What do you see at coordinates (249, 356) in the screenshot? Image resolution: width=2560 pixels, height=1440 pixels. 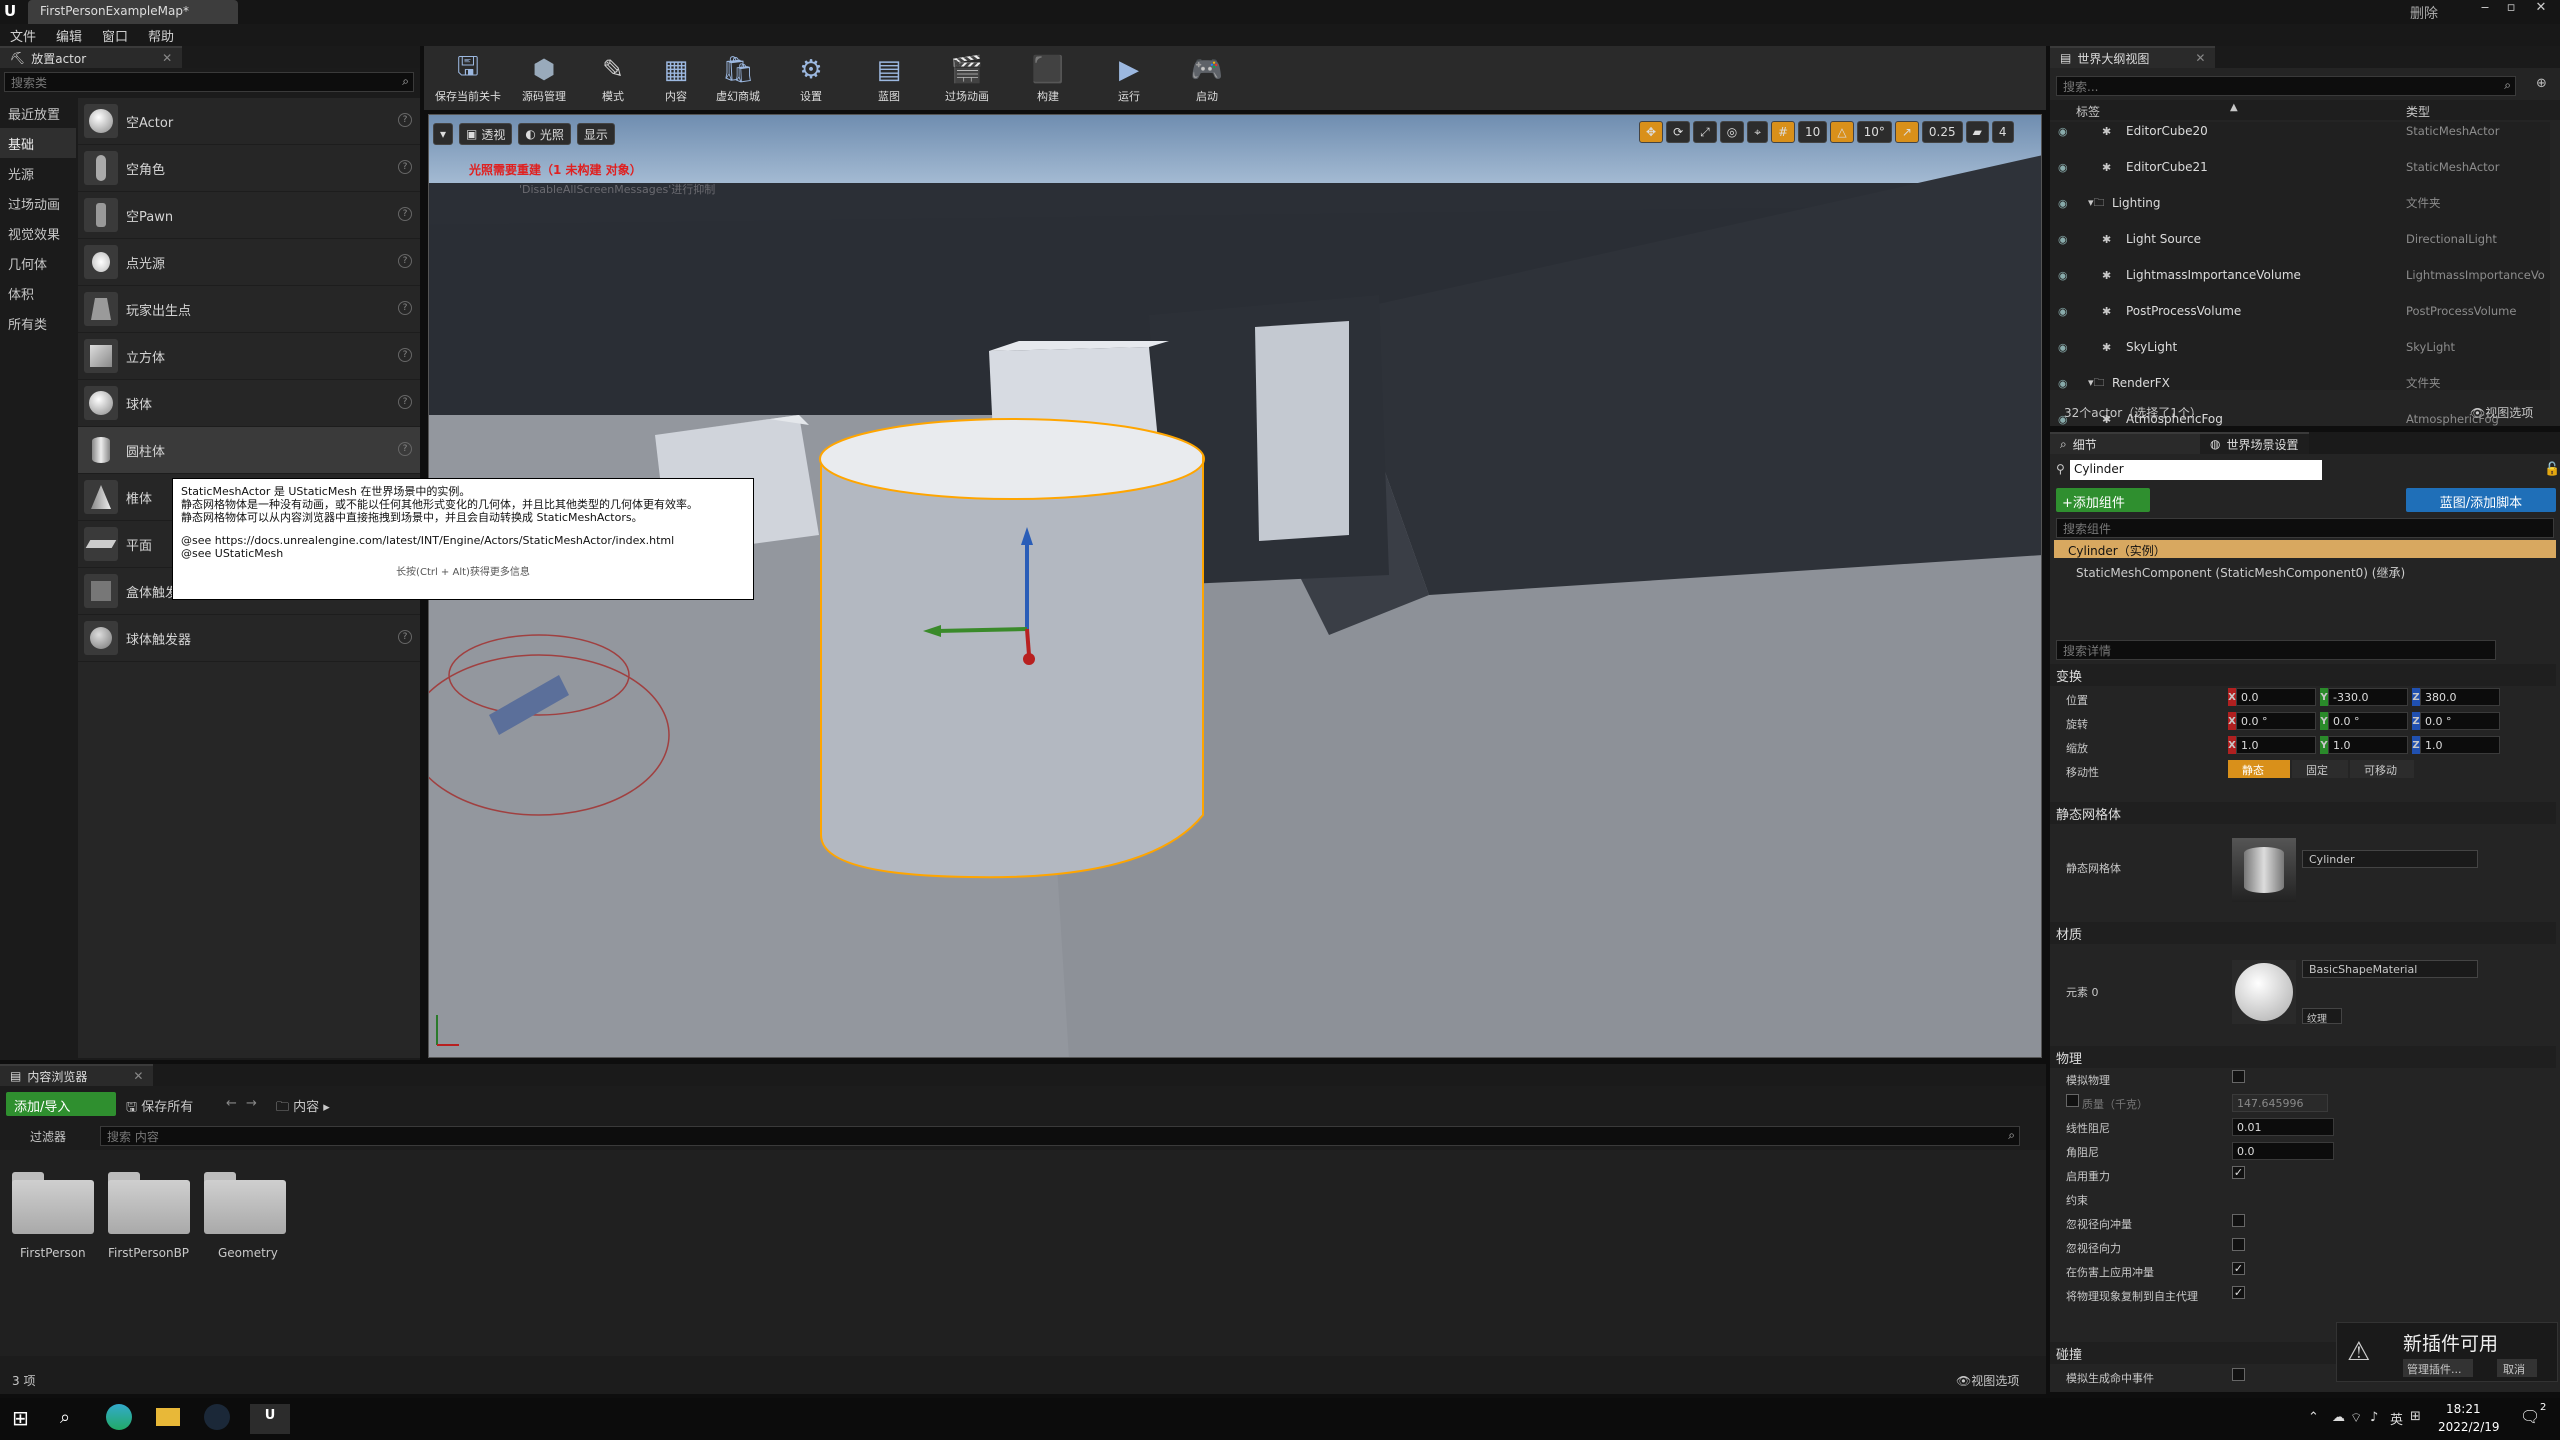 I see `actor-item-cube: 立方体?` at bounding box center [249, 356].